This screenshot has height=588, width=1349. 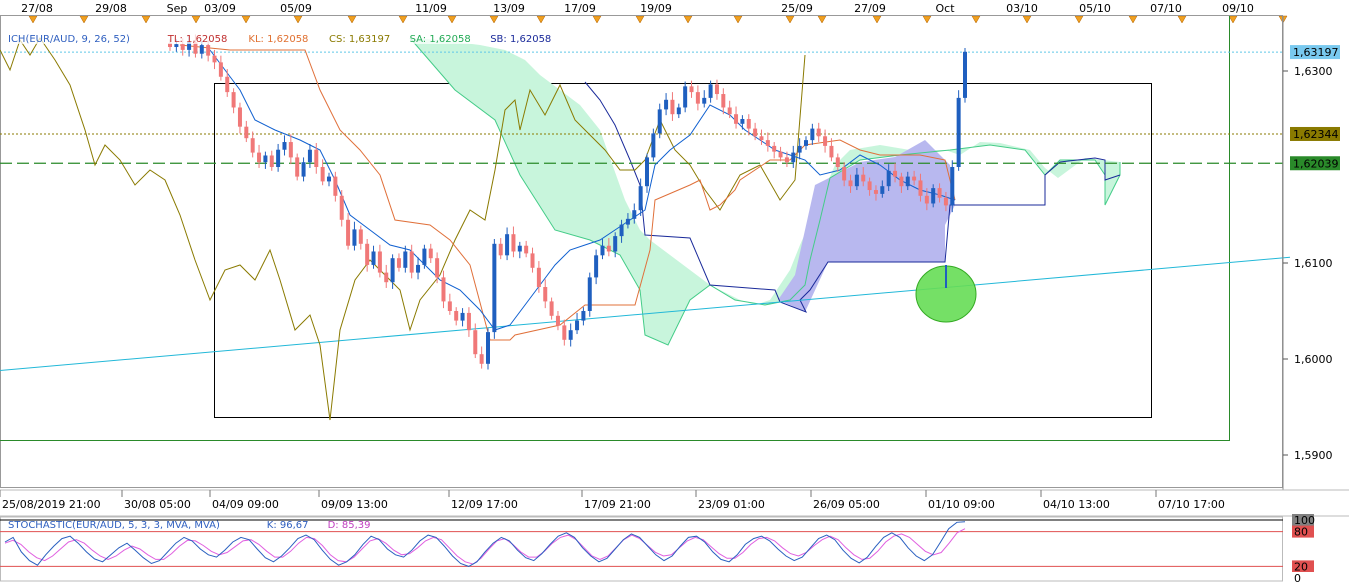 What do you see at coordinates (245, 504) in the screenshot?
I see `bottom-date-label: 04/09 09:00` at bounding box center [245, 504].